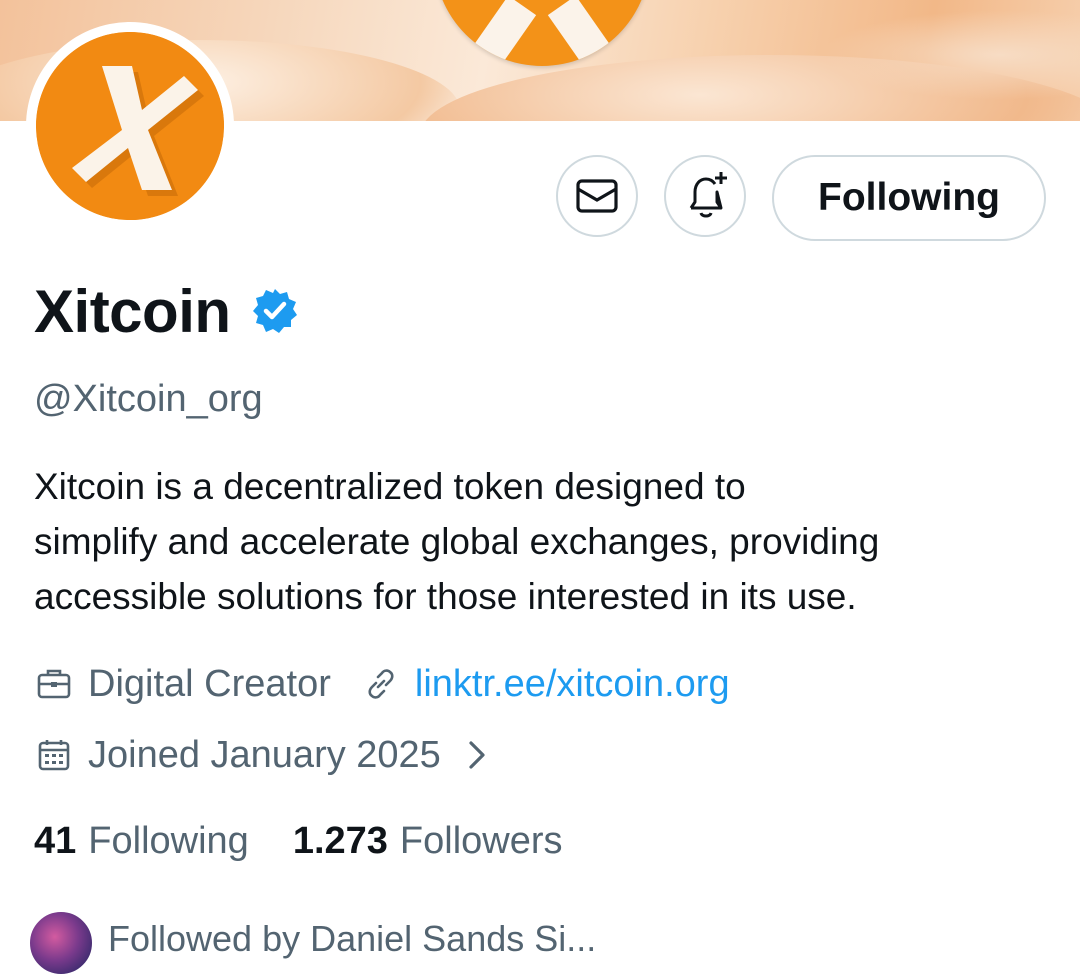 Image resolution: width=1080 pixels, height=976 pixels. Describe the element at coordinates (274, 311) in the screenshot. I see `verified-badge-icon` at that location.